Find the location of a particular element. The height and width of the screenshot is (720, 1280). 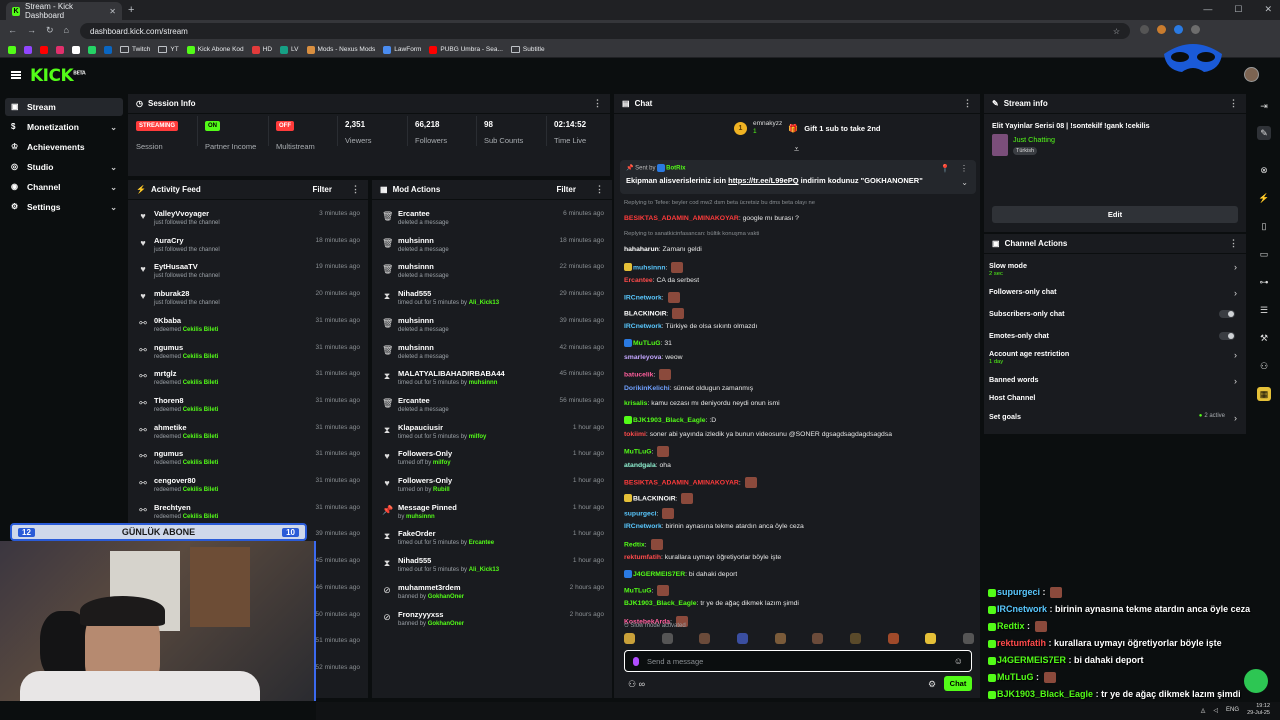

channel-action-row: Account age restriction 1 day › is located at coordinates (1115, 358).